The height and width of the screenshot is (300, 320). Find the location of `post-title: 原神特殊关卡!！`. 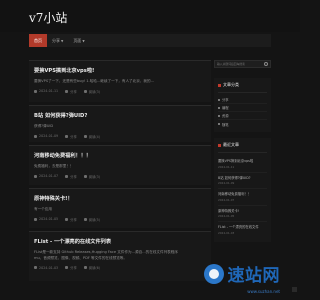

post-title: 原神特殊关卡!！ is located at coordinates (120, 198).